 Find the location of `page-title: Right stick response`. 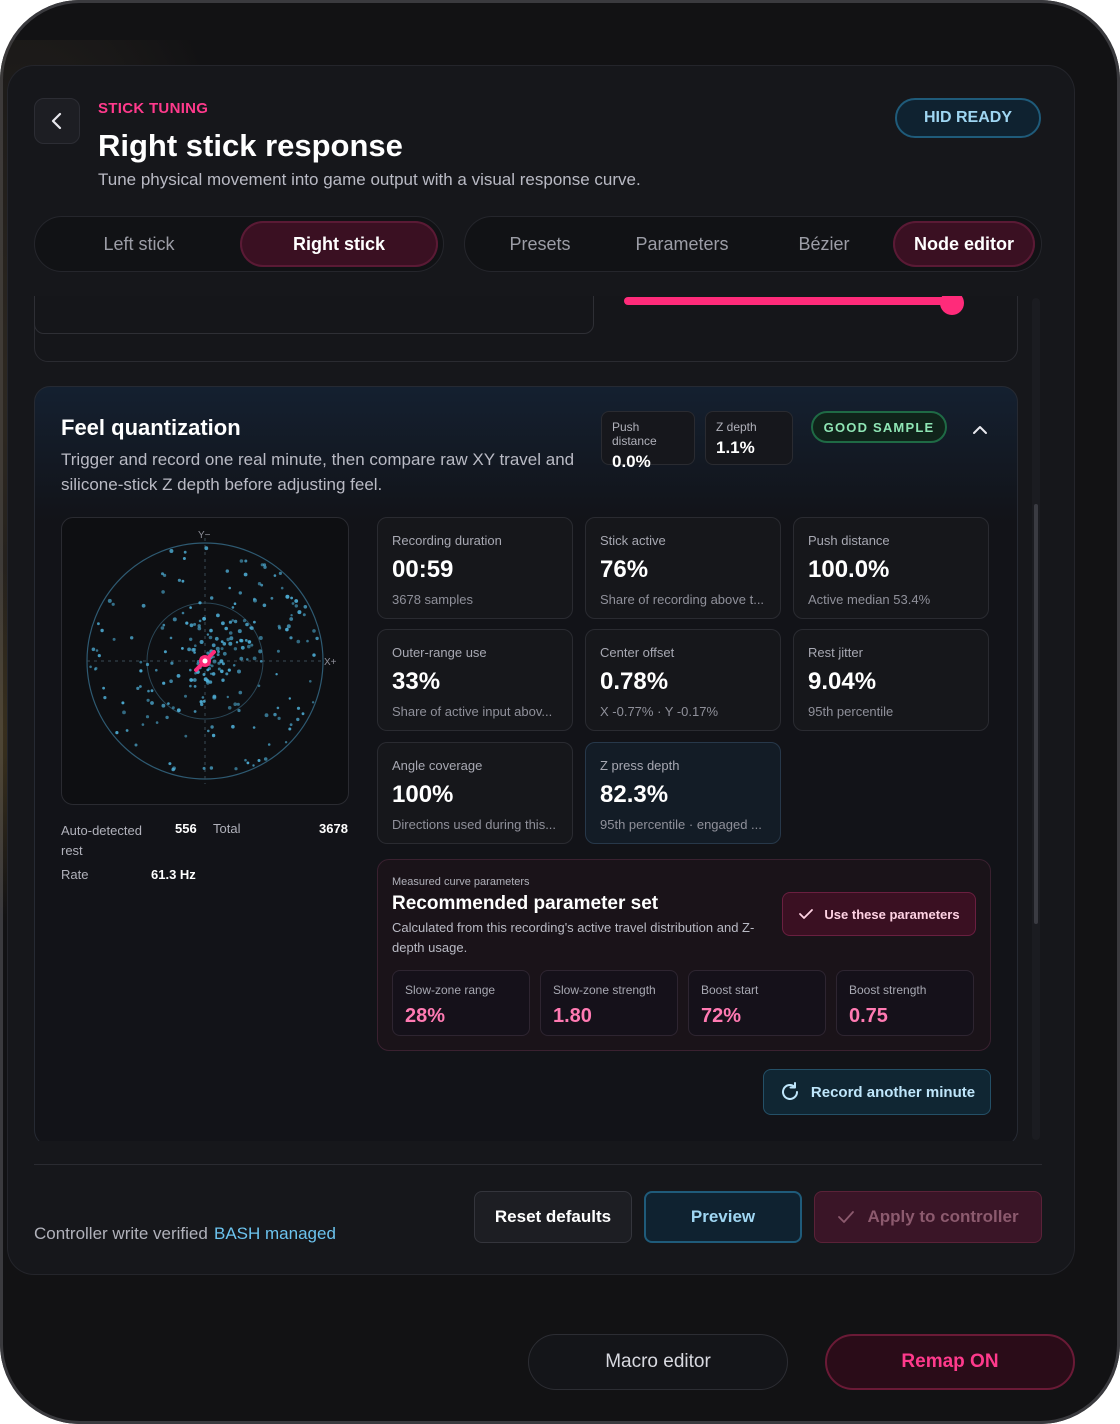

page-title: Right stick response is located at coordinates (250, 145).